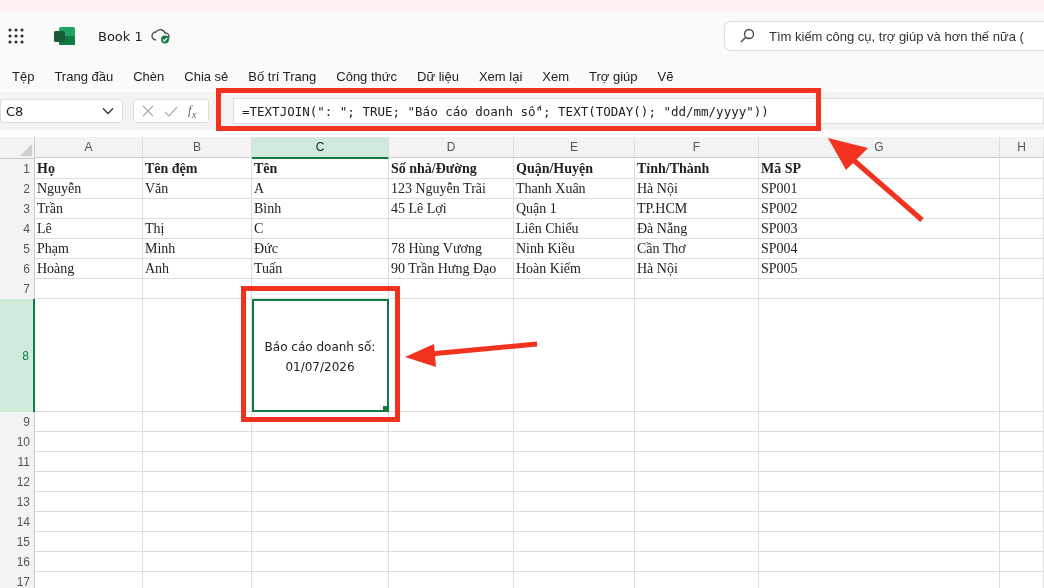  Describe the element at coordinates (17, 482) in the screenshot. I see `row-header: 12` at that location.